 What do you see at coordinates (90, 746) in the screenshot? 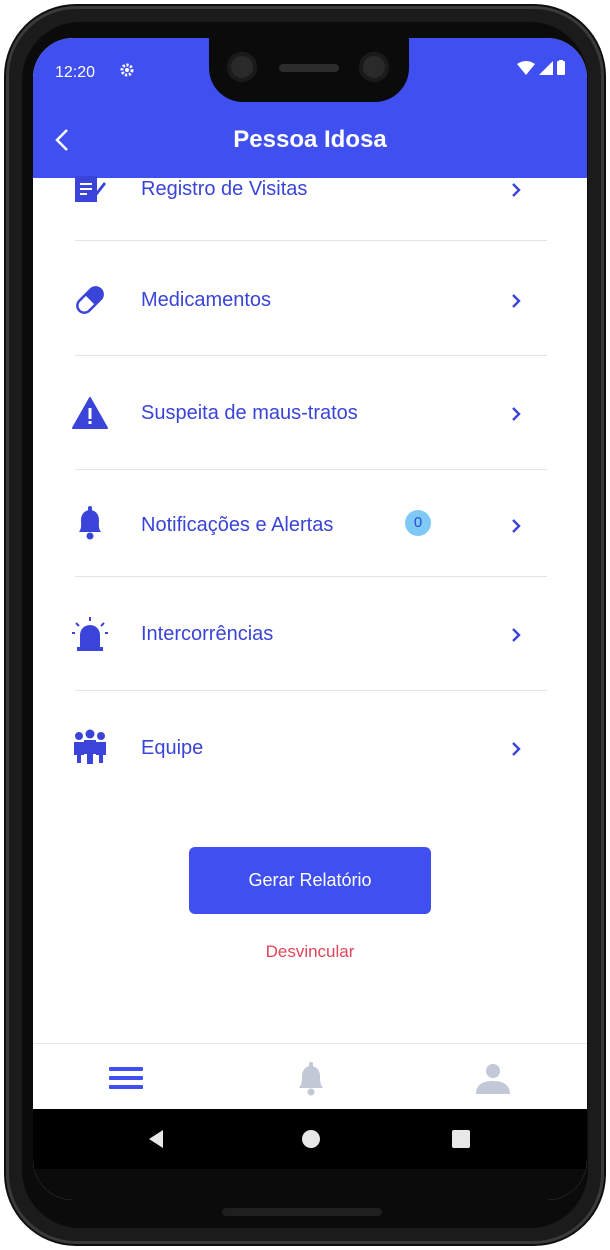
I see `team-icon` at bounding box center [90, 746].